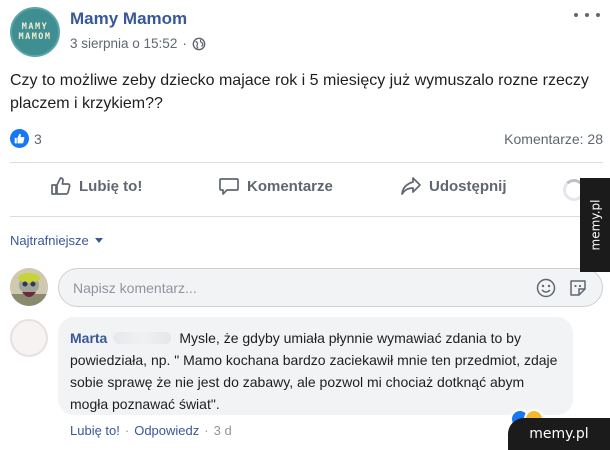 The width and height of the screenshot is (610, 450). What do you see at coordinates (35, 37) in the screenshot?
I see `avatar-logo-line-2: MAMOM` at bounding box center [35, 37].